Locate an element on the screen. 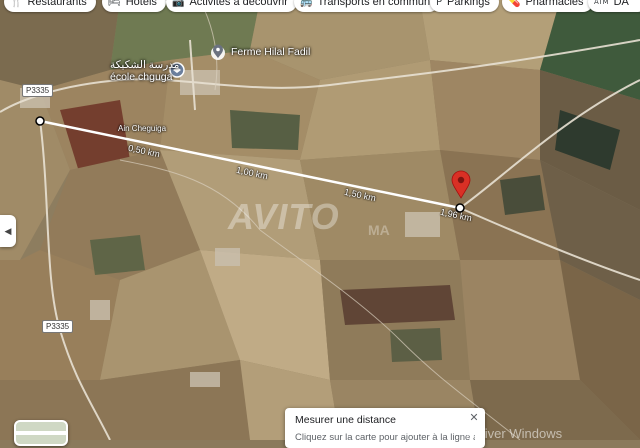 Image resolution: width=640 pixels, height=448 pixels. chip-parkings: P Parkings is located at coordinates (464, 6).